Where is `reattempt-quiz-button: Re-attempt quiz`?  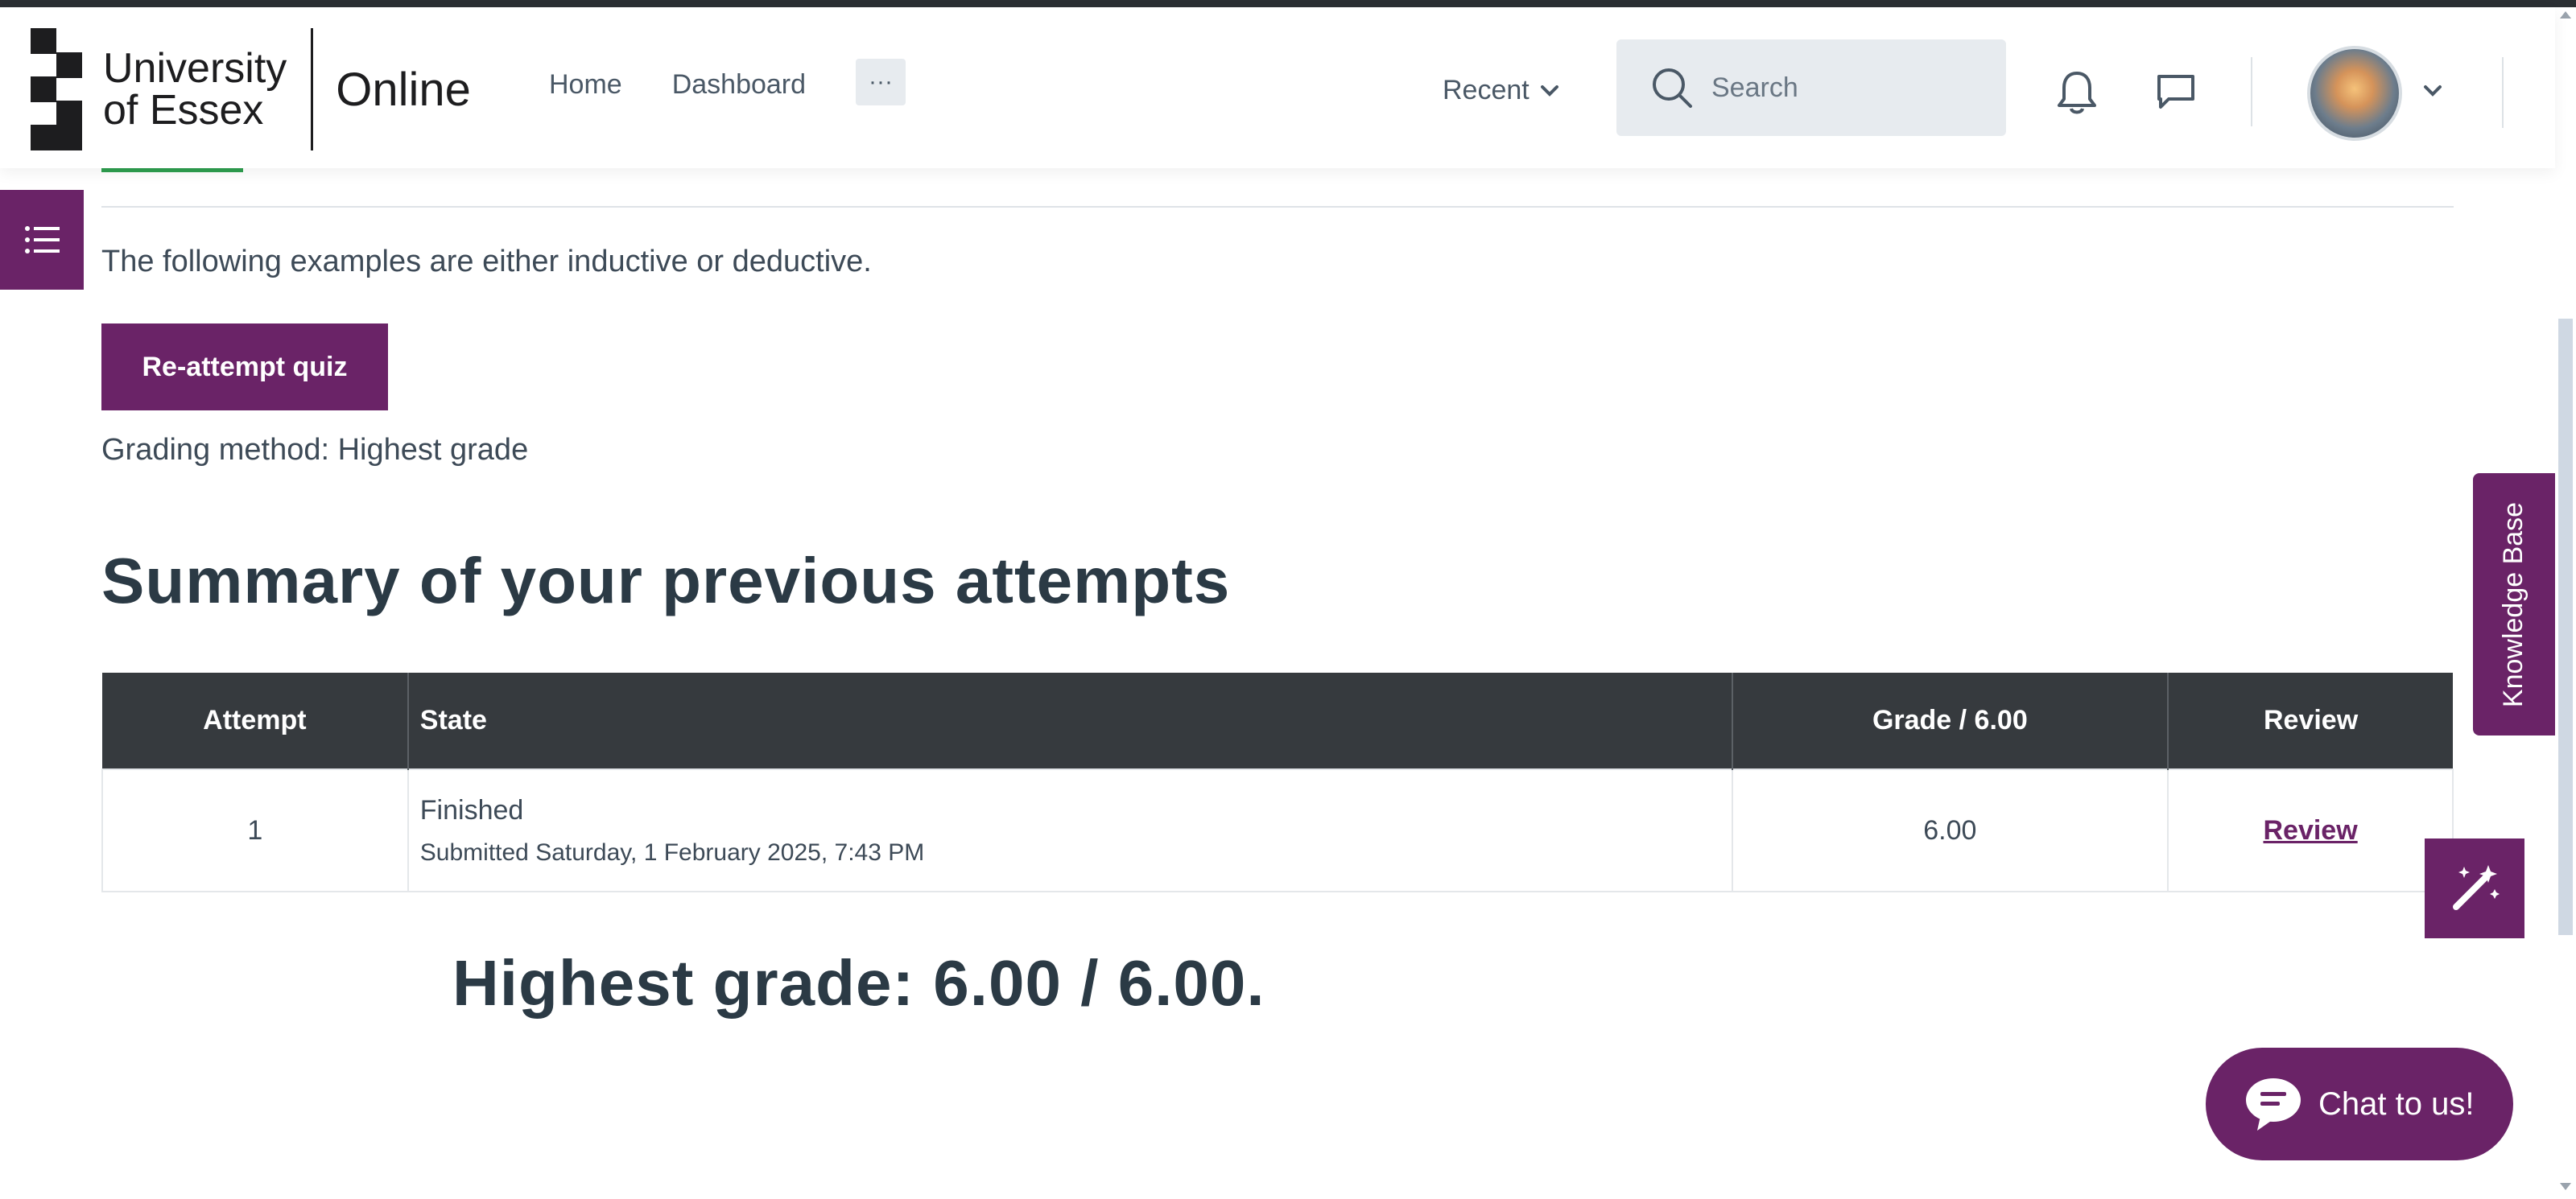 reattempt-quiz-button: Re-attempt quiz is located at coordinates (244, 366).